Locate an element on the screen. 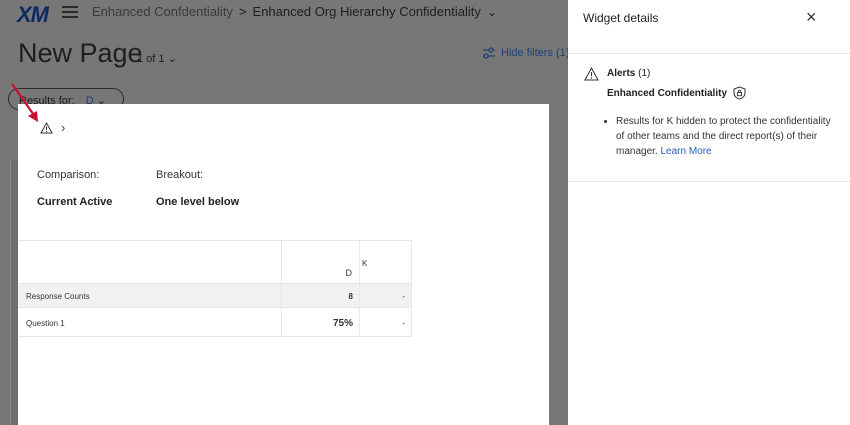 The width and height of the screenshot is (850, 425). chevron-right-icon: › is located at coordinates (63, 127).